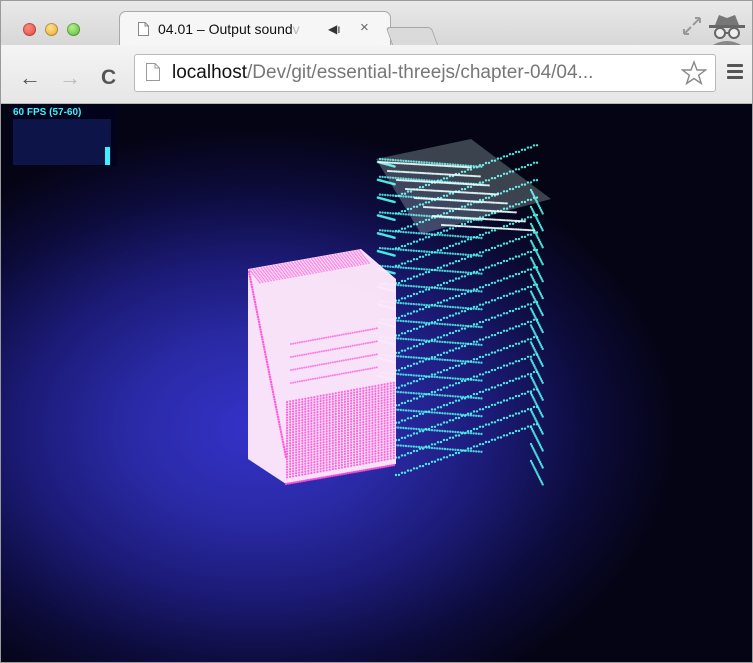 The image size is (753, 663). Describe the element at coordinates (412, 36) in the screenshot. I see `new-tab-button` at that location.